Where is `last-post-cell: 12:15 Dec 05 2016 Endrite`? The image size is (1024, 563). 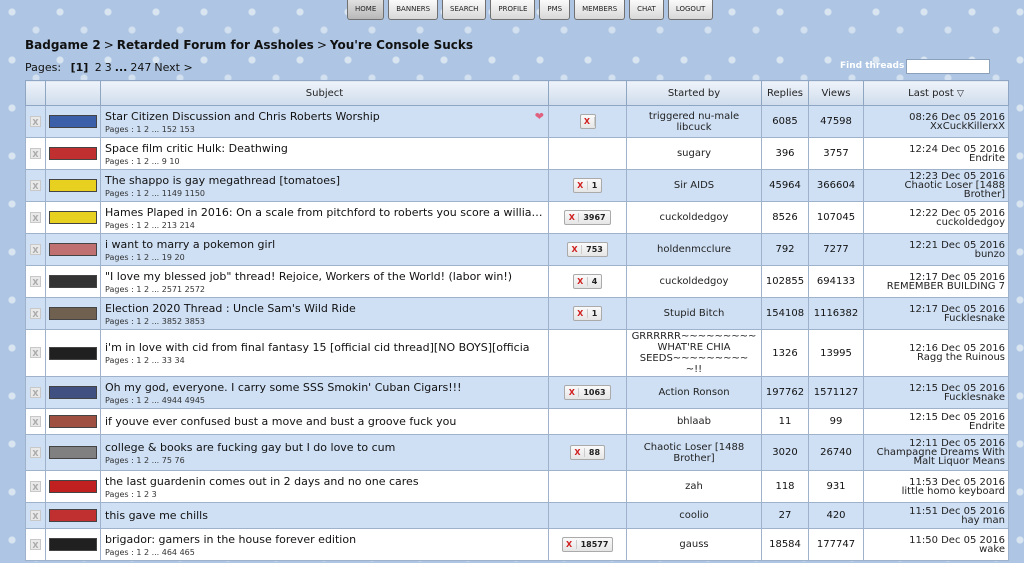
last-post-cell: 12:15 Dec 05 2016 Endrite is located at coordinates (936, 421).